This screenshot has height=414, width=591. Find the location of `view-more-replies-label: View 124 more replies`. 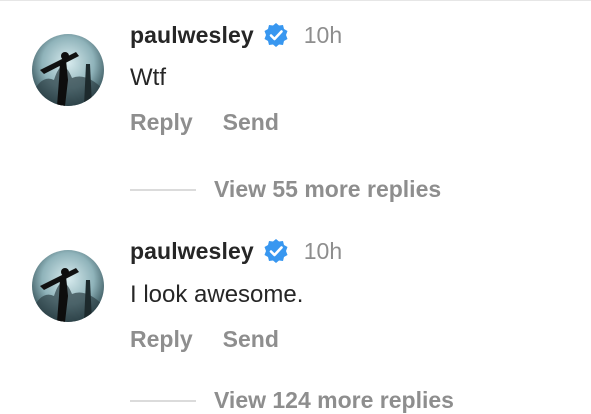

view-more-replies-label: View 124 more replies is located at coordinates (334, 400).